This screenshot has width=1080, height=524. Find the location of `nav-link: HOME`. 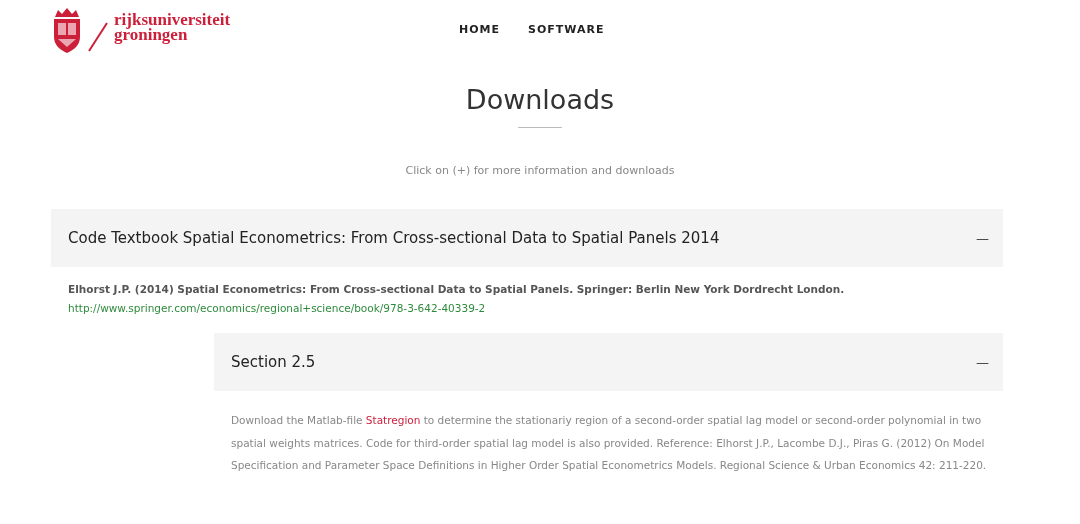

nav-link: HOME is located at coordinates (480, 29).